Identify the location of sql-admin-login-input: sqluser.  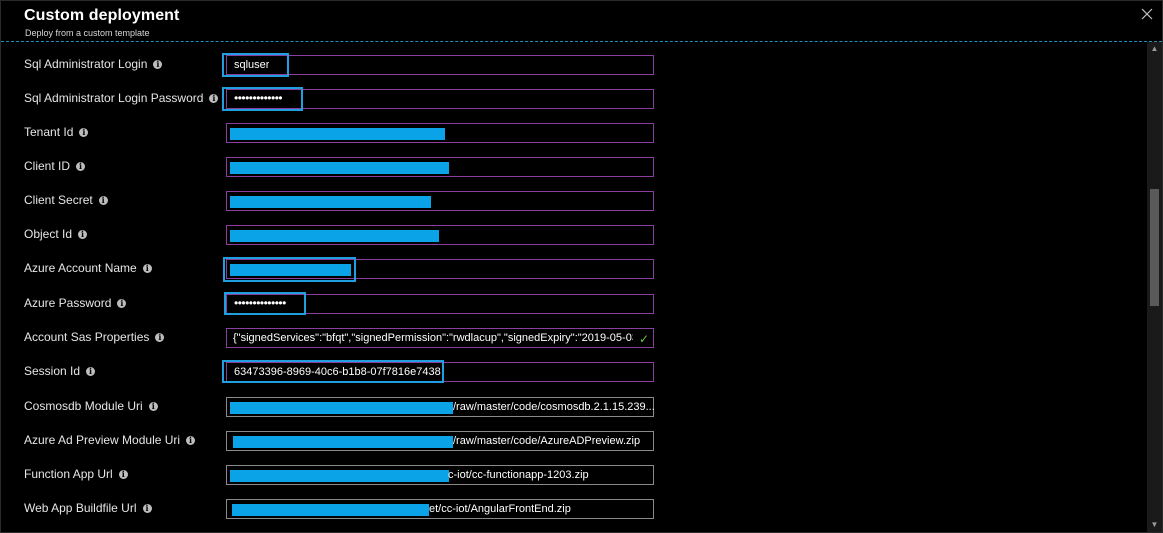
(440, 65).